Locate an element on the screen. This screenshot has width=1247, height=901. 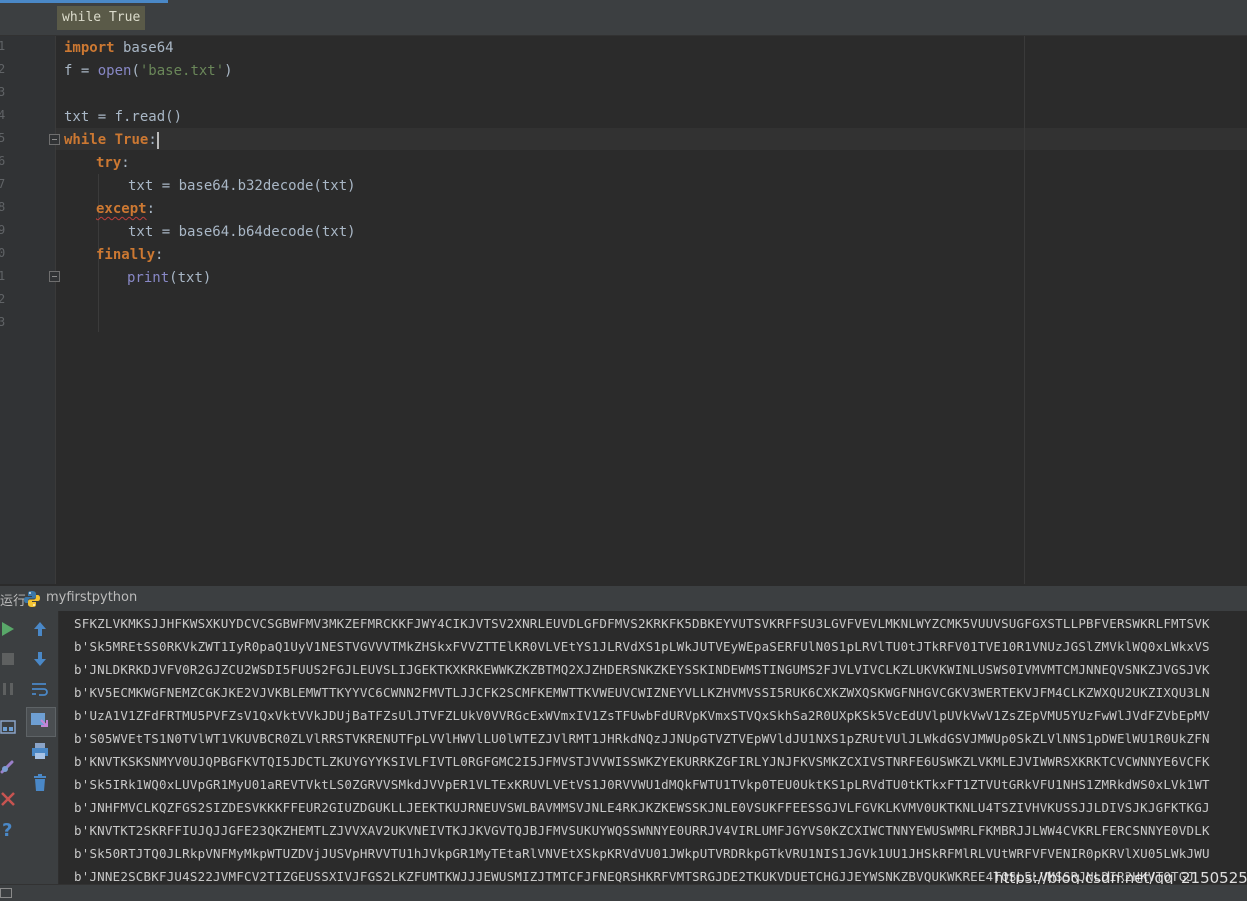
active-tab-indicator is located at coordinates (84, 1).